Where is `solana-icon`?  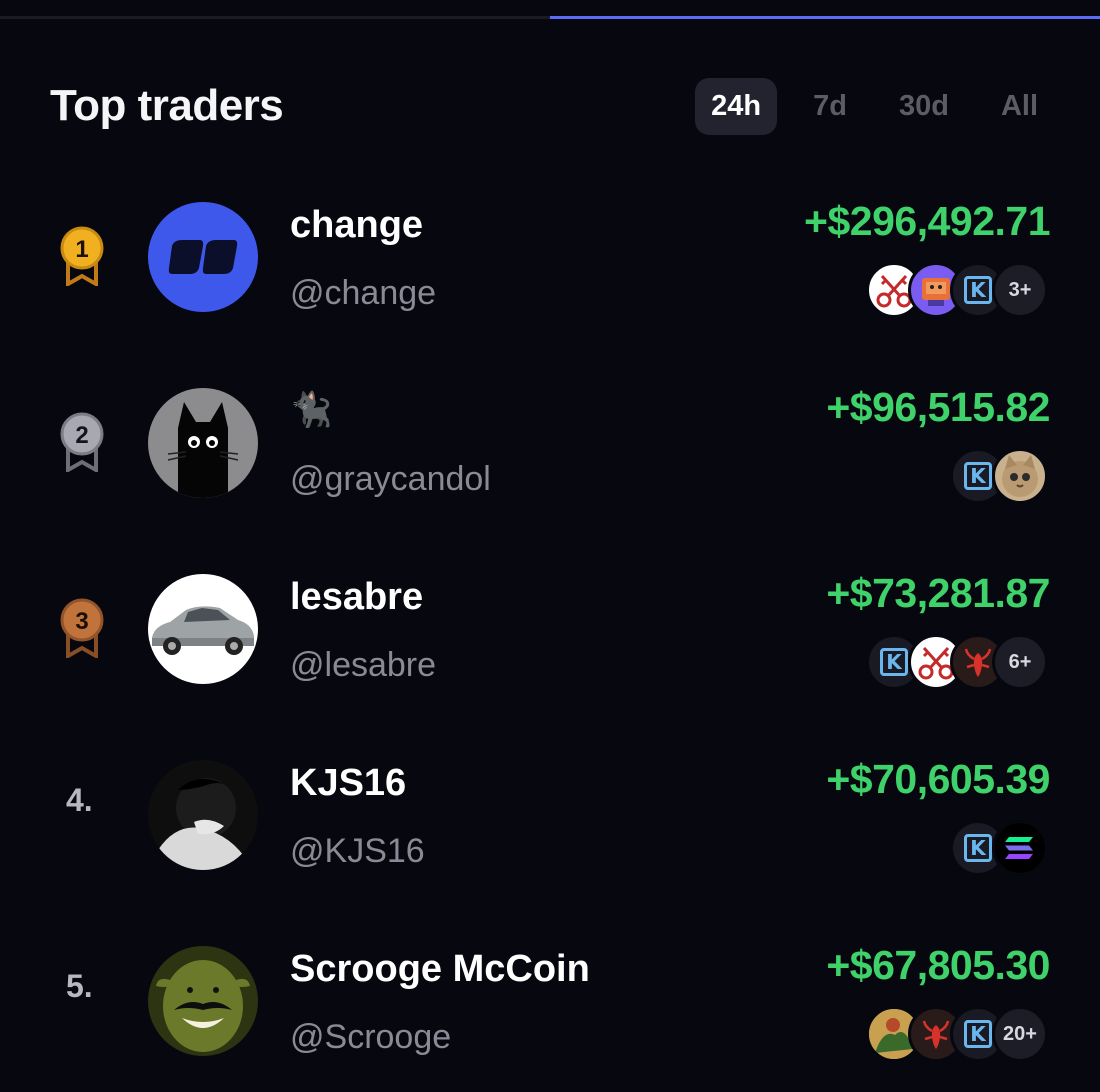
solana-icon is located at coordinates (1020, 848).